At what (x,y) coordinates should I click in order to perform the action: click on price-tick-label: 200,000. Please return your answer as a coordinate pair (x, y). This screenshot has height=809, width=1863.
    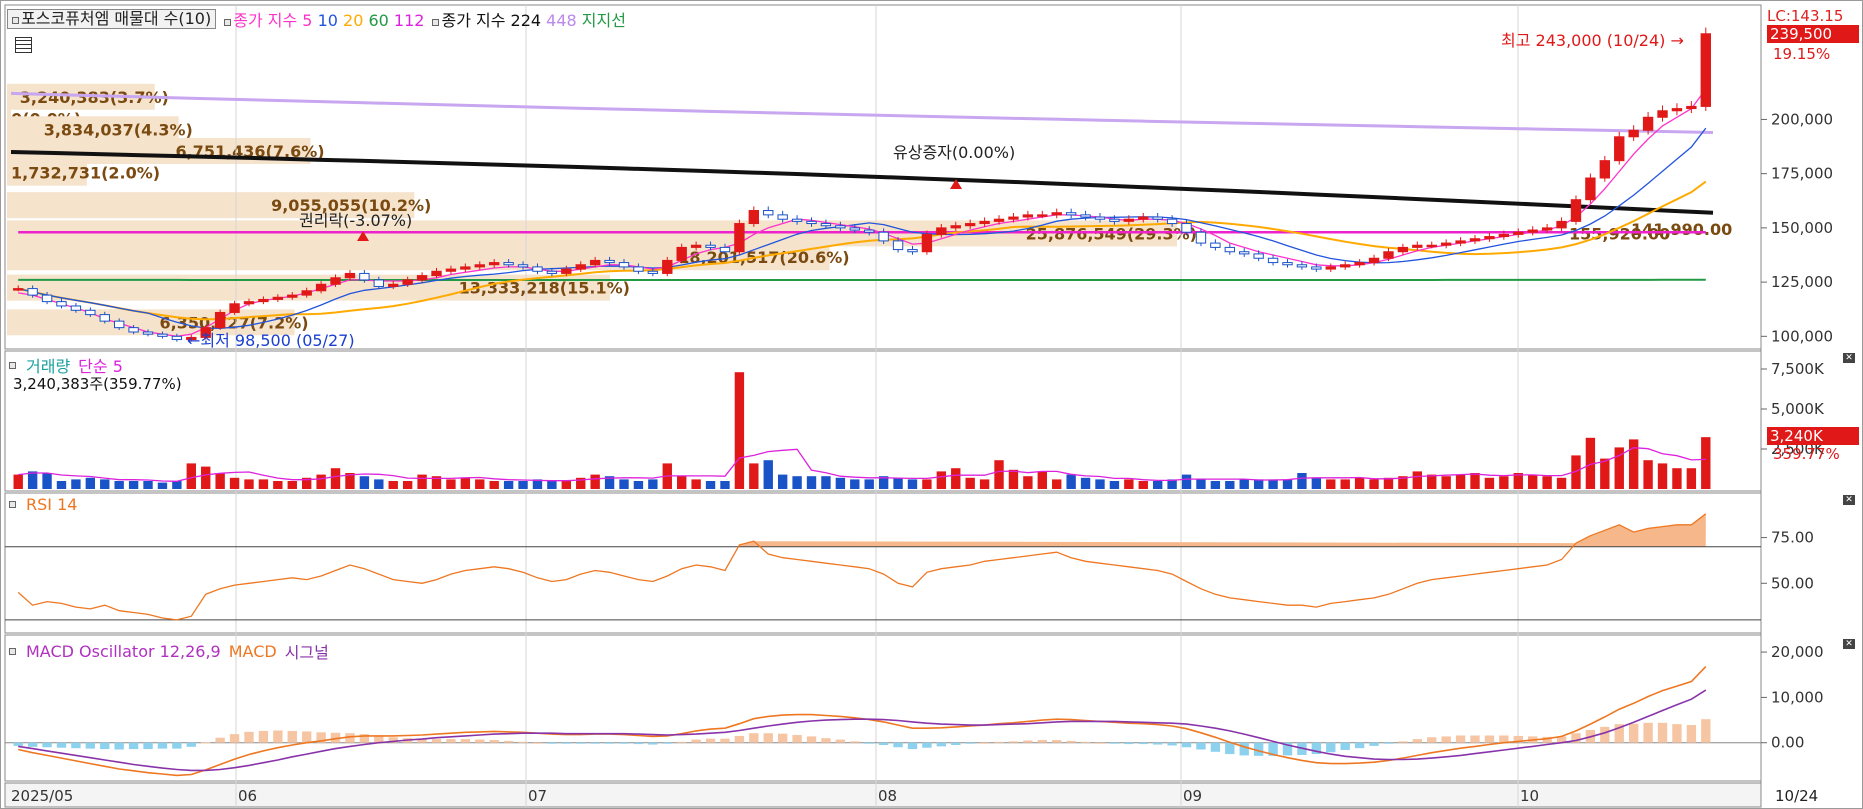
    Looking at the image, I should click on (1802, 119).